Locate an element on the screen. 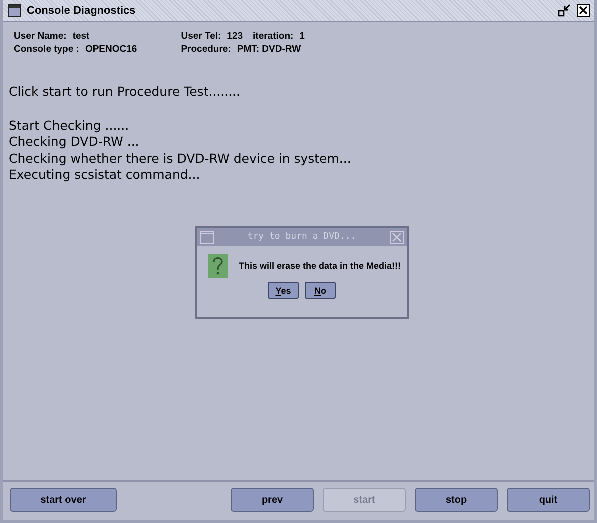 This screenshot has height=523, width=597. dialog-button: No is located at coordinates (320, 290).